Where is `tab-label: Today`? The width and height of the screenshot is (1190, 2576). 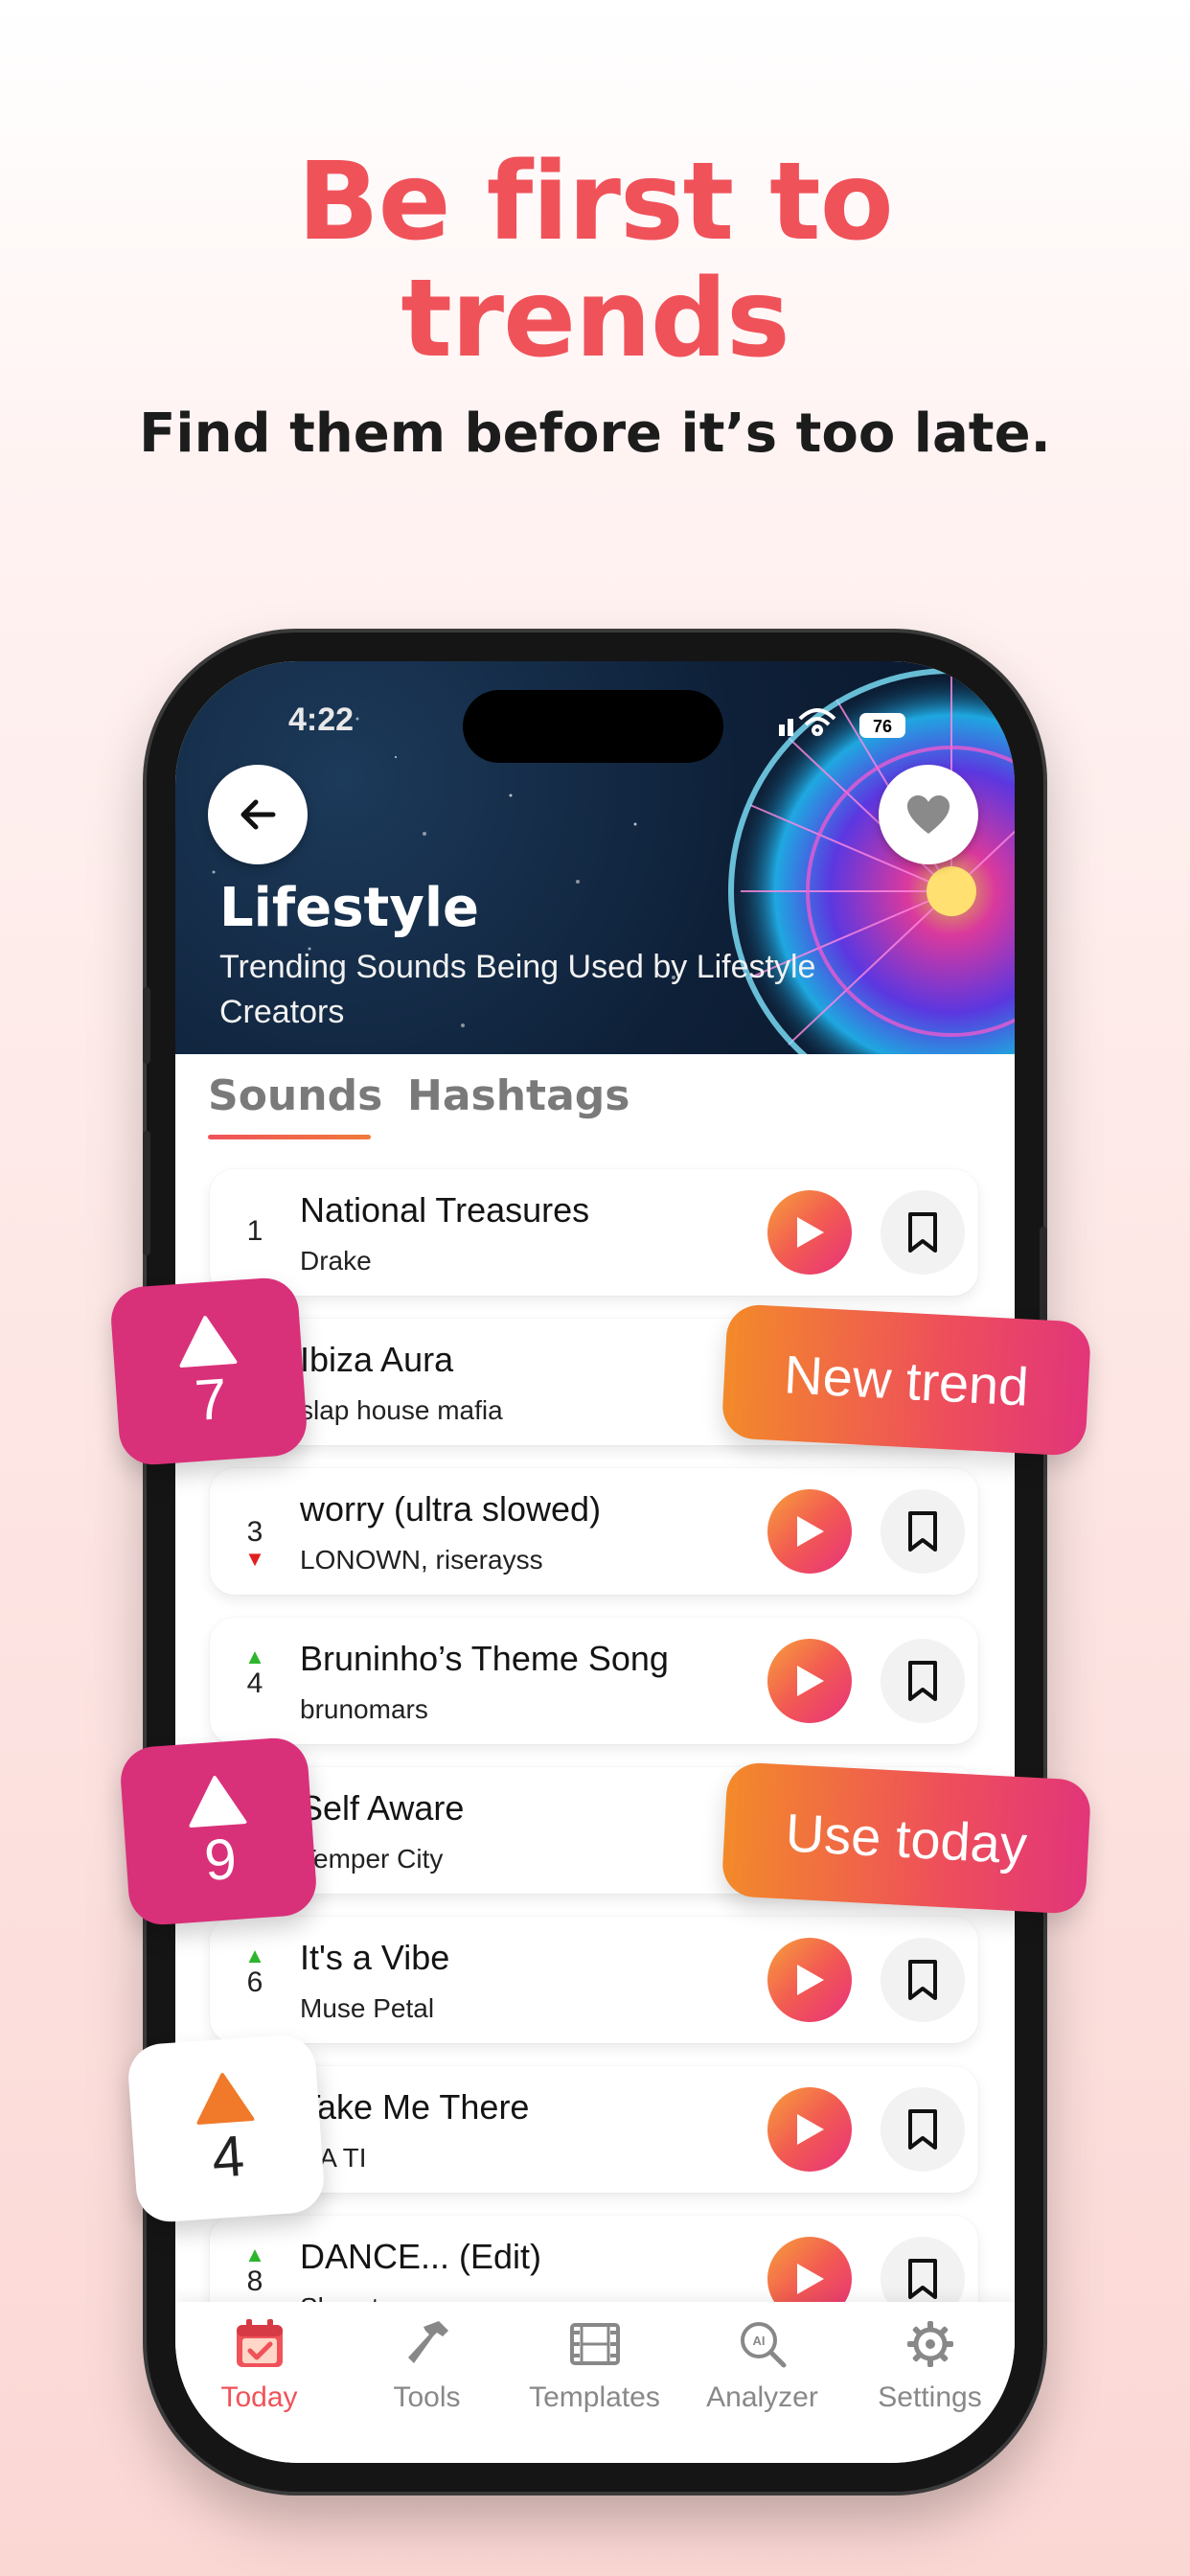 tab-label: Today is located at coordinates (259, 2397).